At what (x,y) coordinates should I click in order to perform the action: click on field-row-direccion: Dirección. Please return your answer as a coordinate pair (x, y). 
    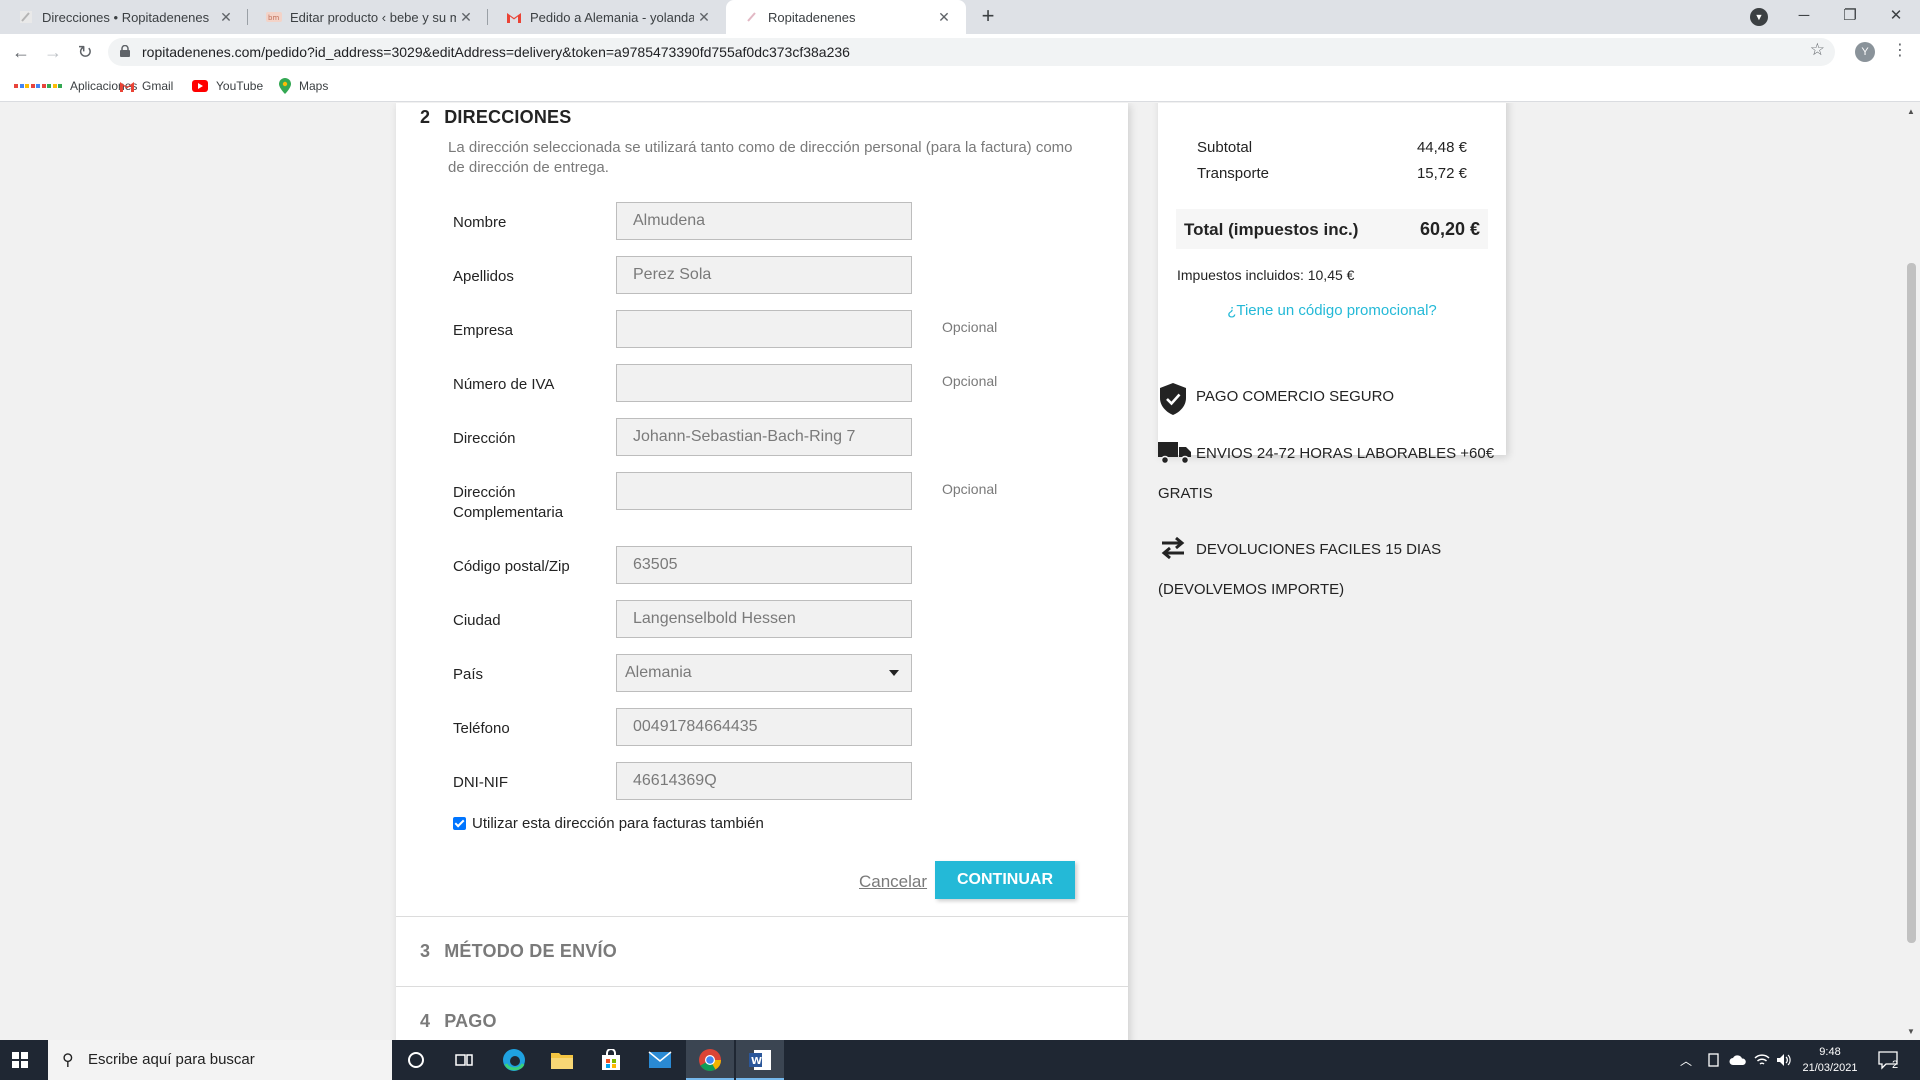
    Looking at the image, I should click on (762, 438).